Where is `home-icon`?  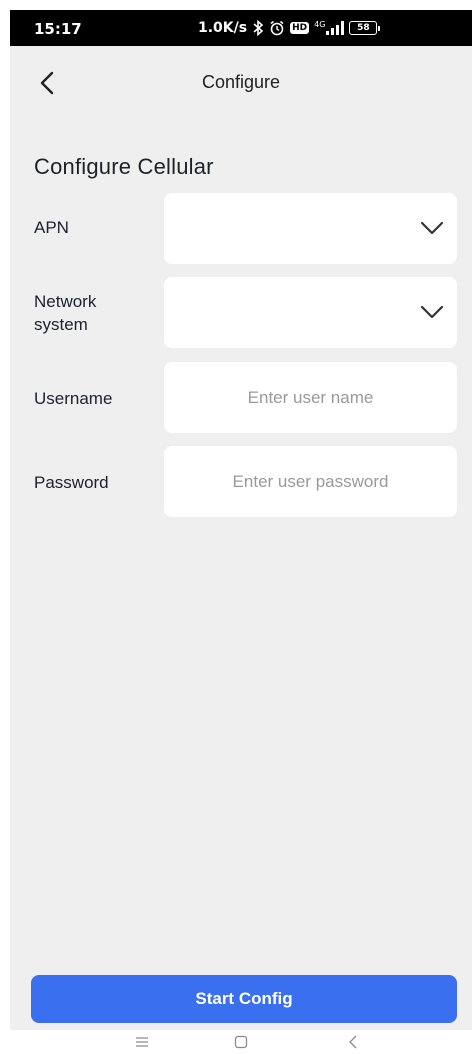 home-icon is located at coordinates (241, 1042).